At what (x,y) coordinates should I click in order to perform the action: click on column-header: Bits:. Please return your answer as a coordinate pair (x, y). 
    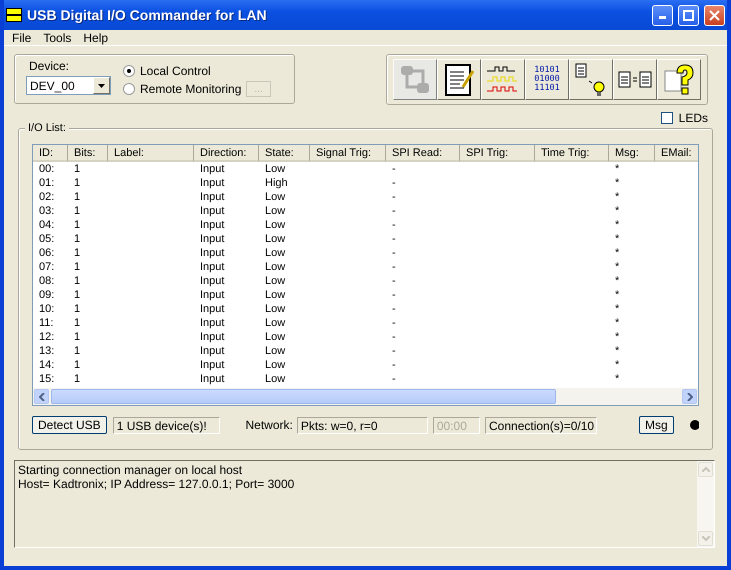
    Looking at the image, I should click on (88, 153).